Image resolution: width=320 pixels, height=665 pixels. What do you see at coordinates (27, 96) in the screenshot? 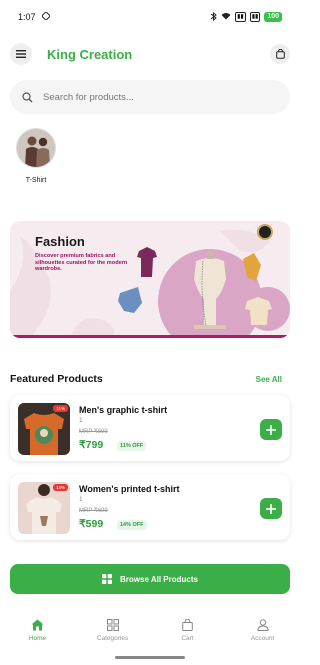
I see `search-icon` at bounding box center [27, 96].